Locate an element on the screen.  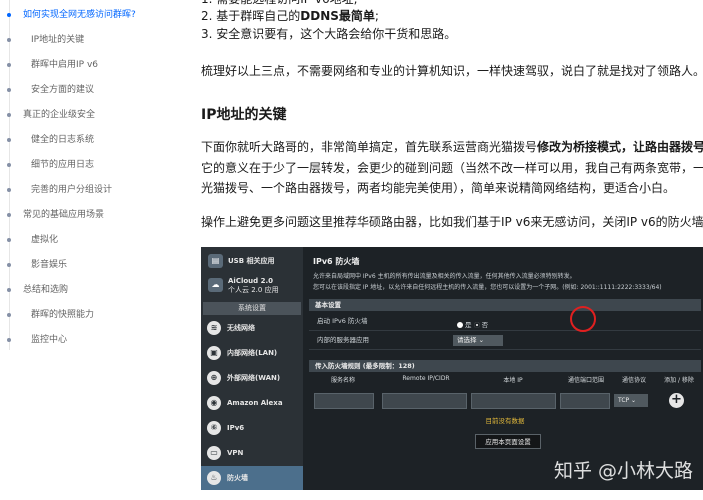
radio-yes is located at coordinates (460, 325).